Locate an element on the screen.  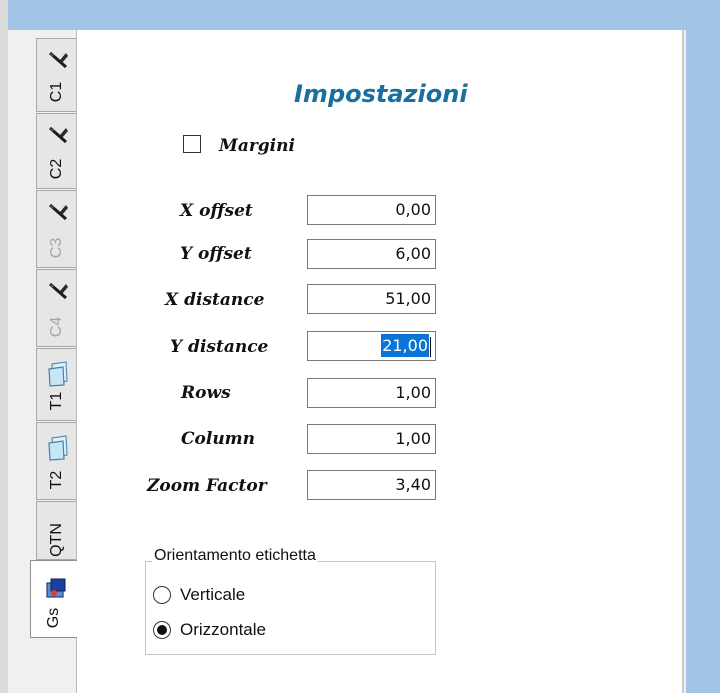
tab-gs-label: Gs is located at coordinates (53, 618).